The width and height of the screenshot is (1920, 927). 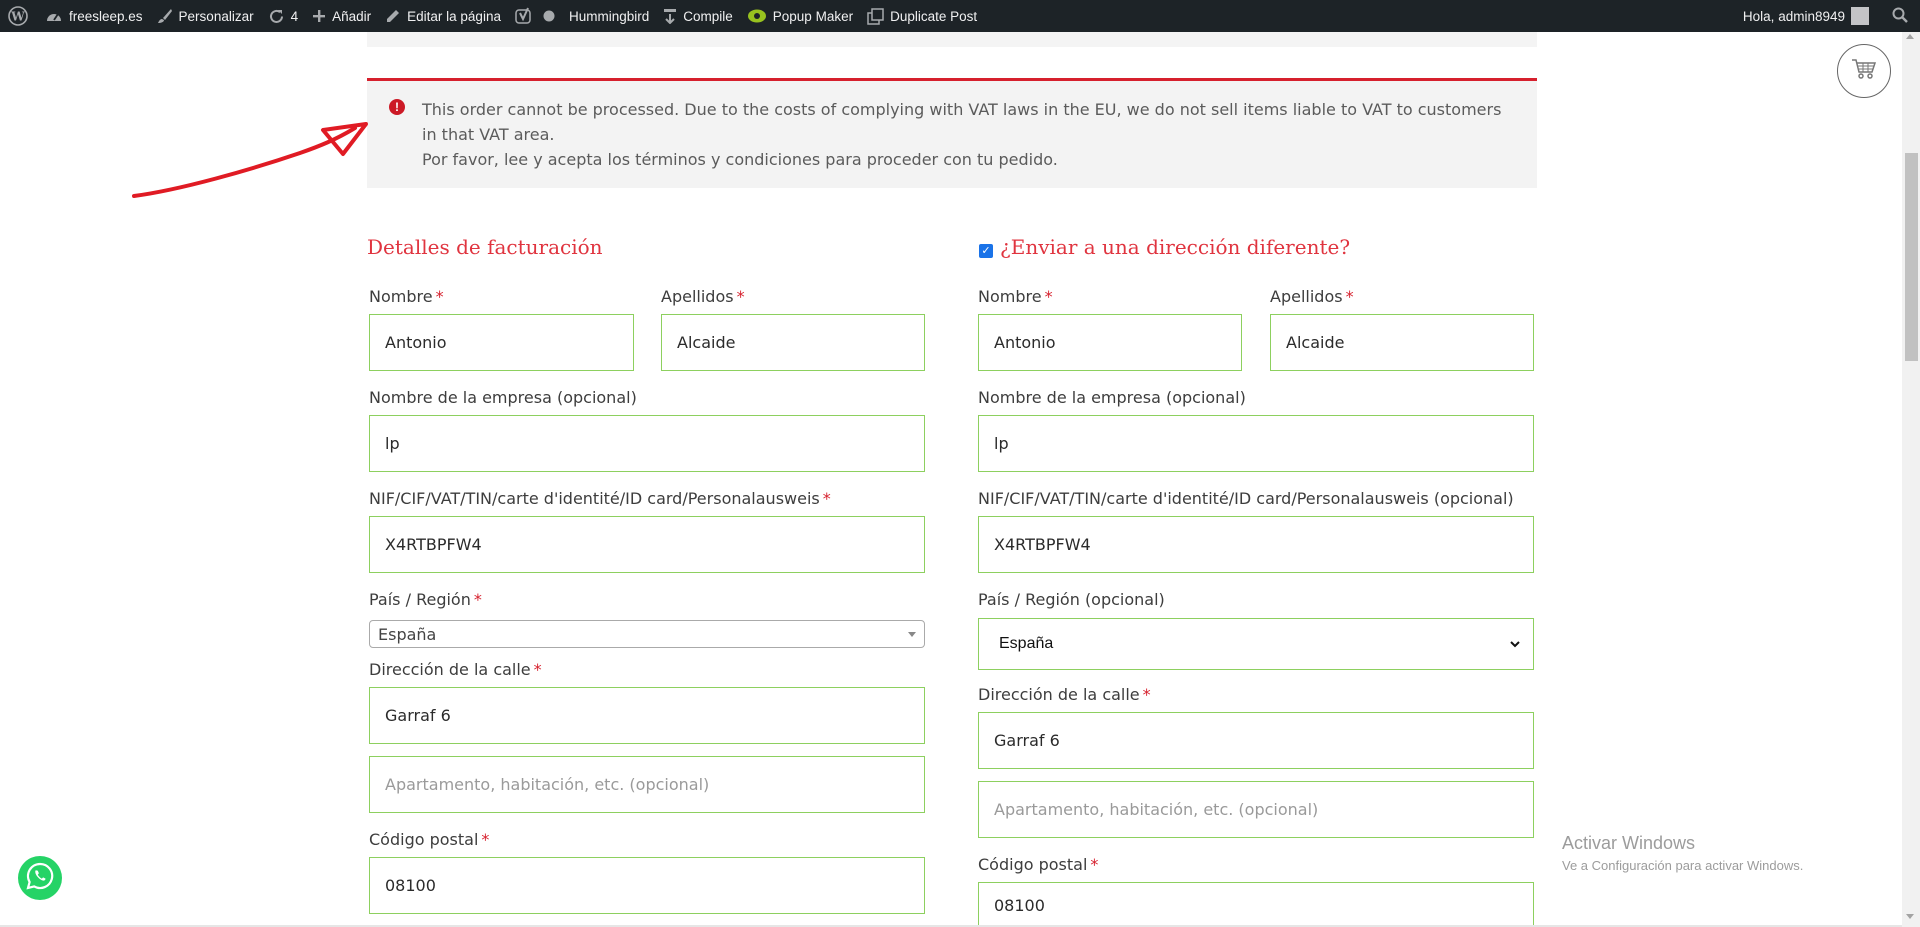 I want to click on chevron-down-icon, so click(x=1515, y=646).